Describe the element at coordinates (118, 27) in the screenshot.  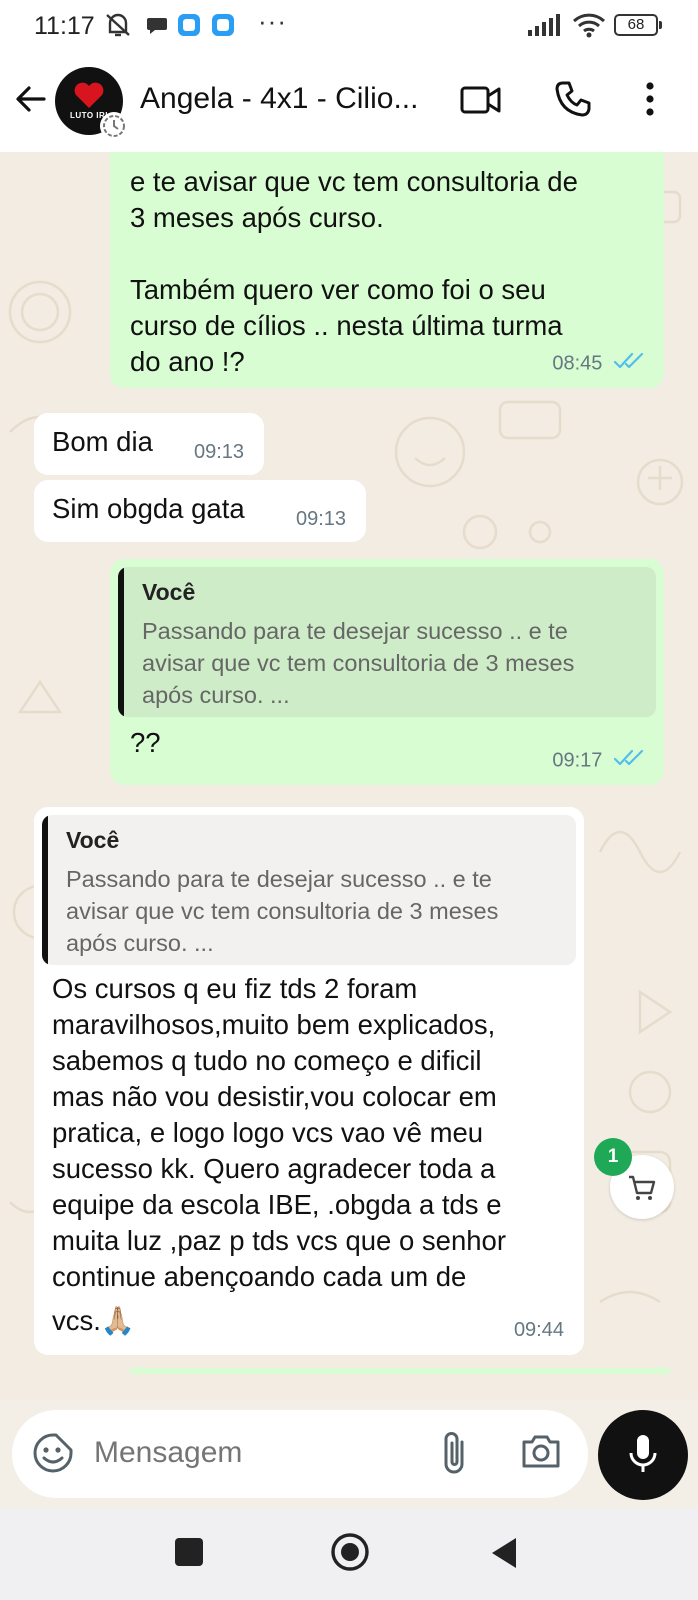
I see `muted-notifications-icon` at that location.